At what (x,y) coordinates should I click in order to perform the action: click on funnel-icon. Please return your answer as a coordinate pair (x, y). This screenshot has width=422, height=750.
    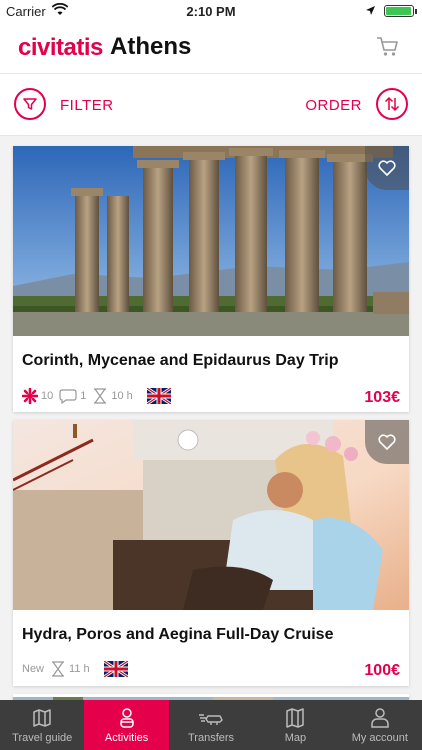
    Looking at the image, I should click on (30, 104).